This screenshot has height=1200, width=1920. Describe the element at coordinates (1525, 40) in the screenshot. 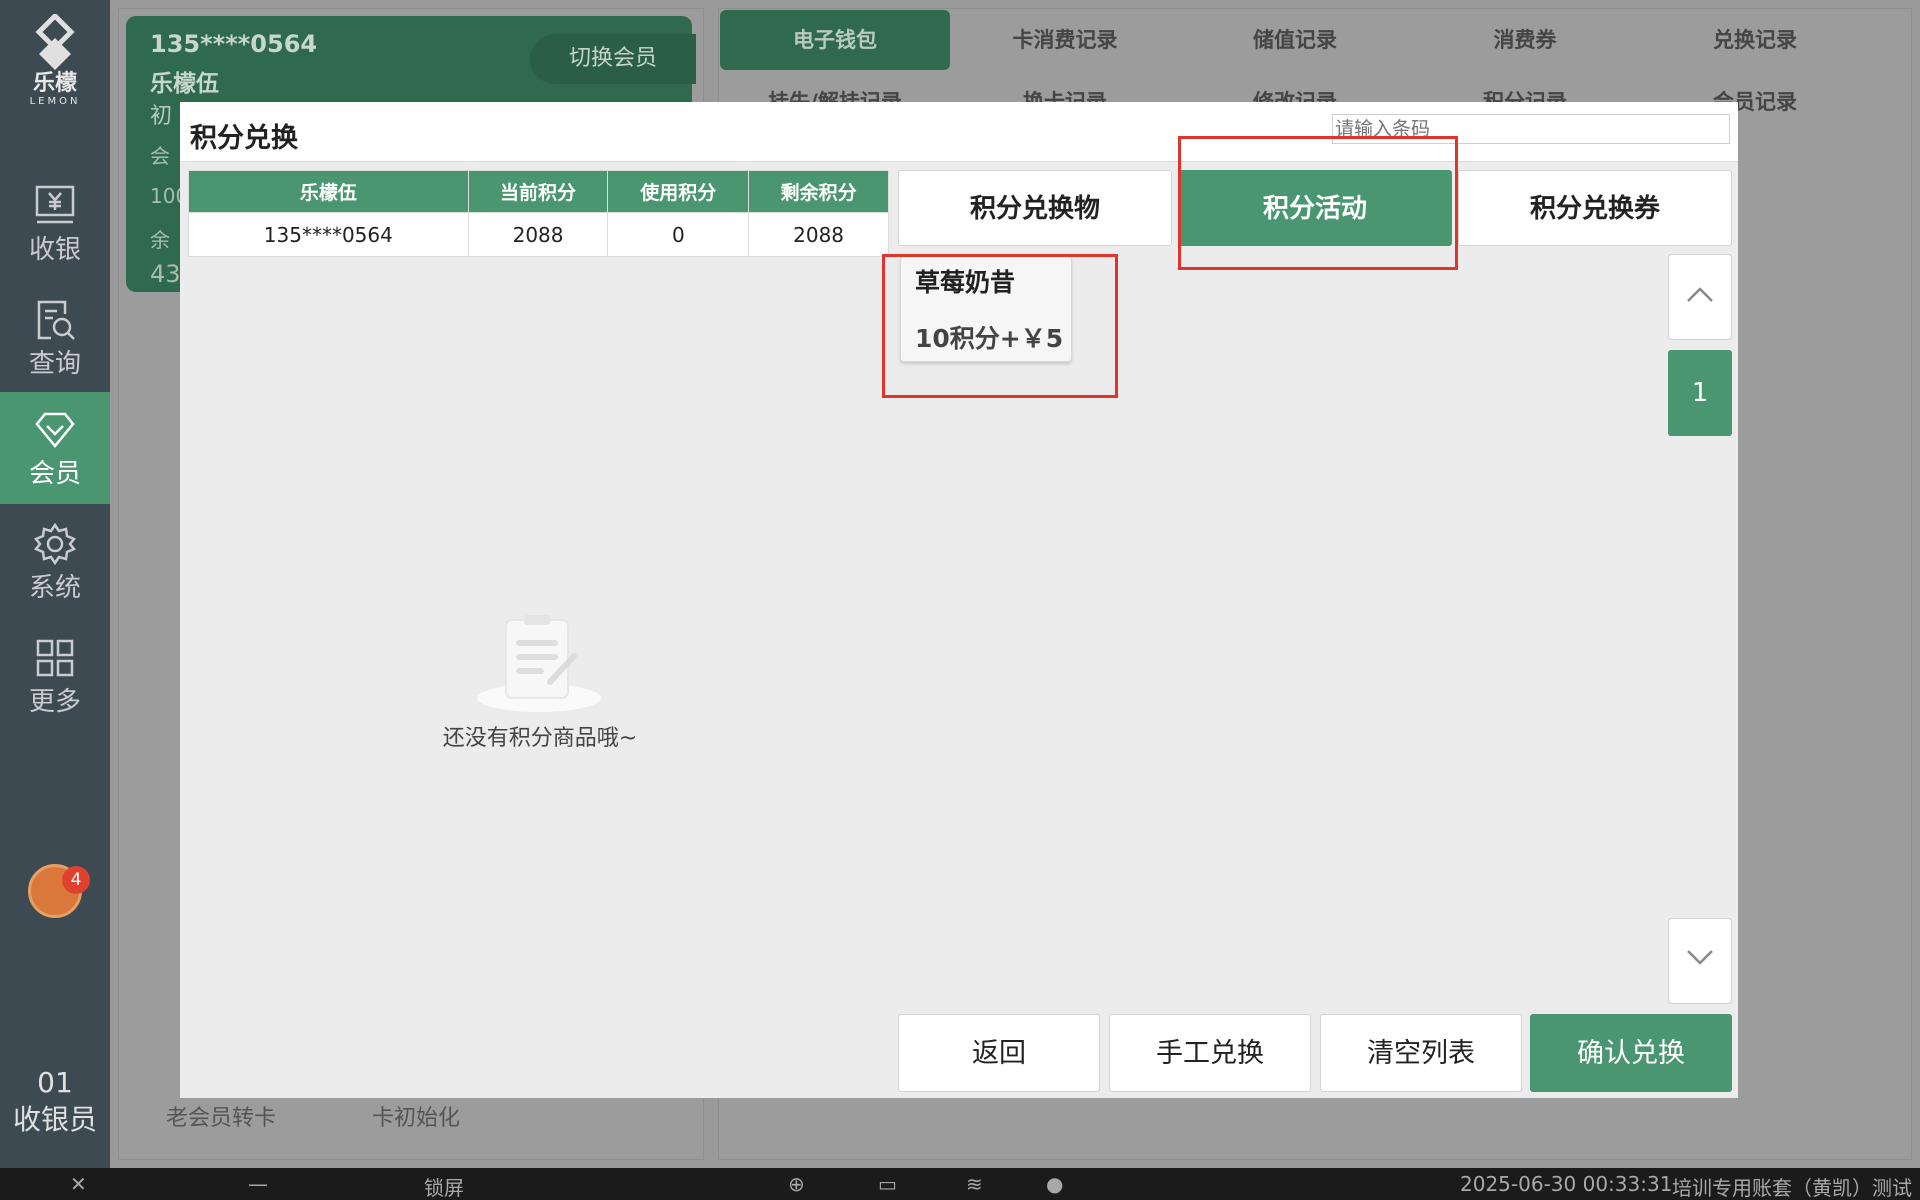

I see `tab-coupons: 消费券` at that location.